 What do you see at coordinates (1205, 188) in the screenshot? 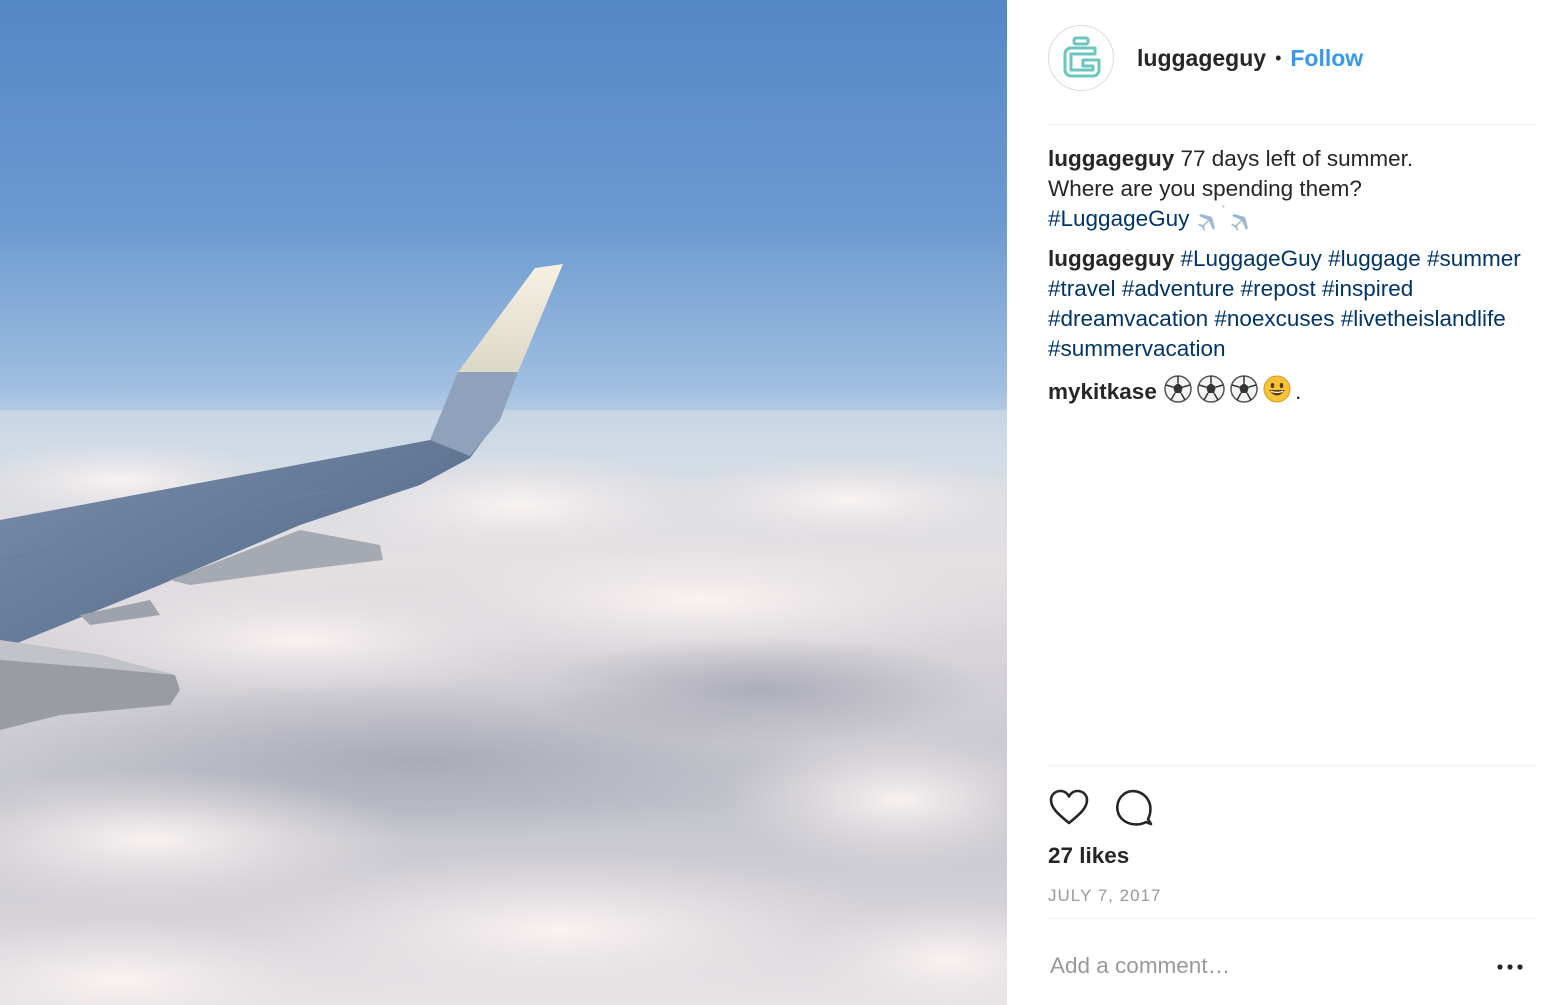
I see `caption-text-line2: Where are you spending them?` at bounding box center [1205, 188].